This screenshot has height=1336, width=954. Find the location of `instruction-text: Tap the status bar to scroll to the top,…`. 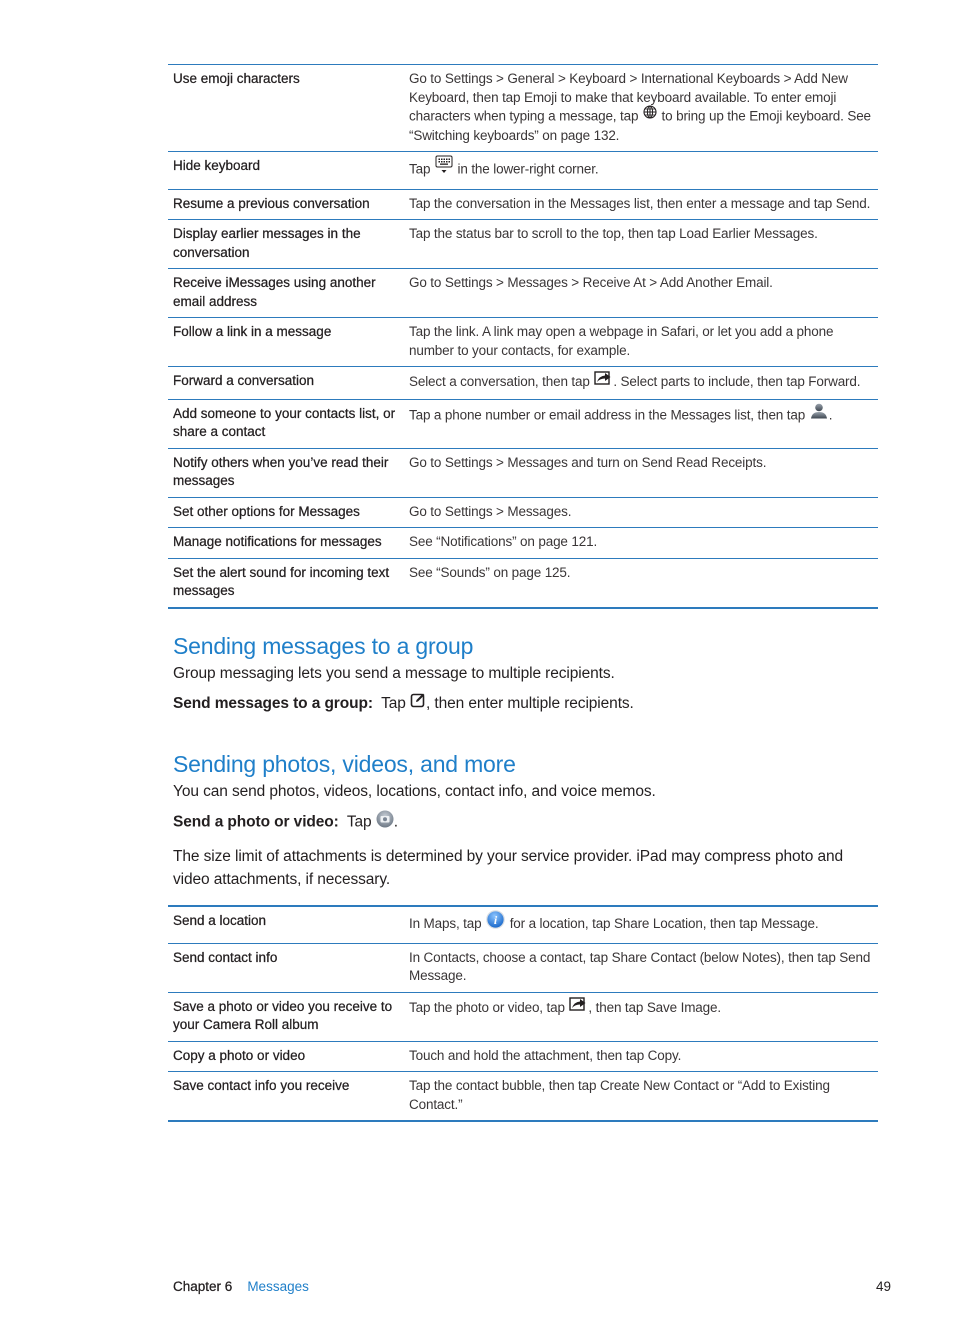

instruction-text: Tap the status bar to scroll to the top,… is located at coordinates (613, 233).